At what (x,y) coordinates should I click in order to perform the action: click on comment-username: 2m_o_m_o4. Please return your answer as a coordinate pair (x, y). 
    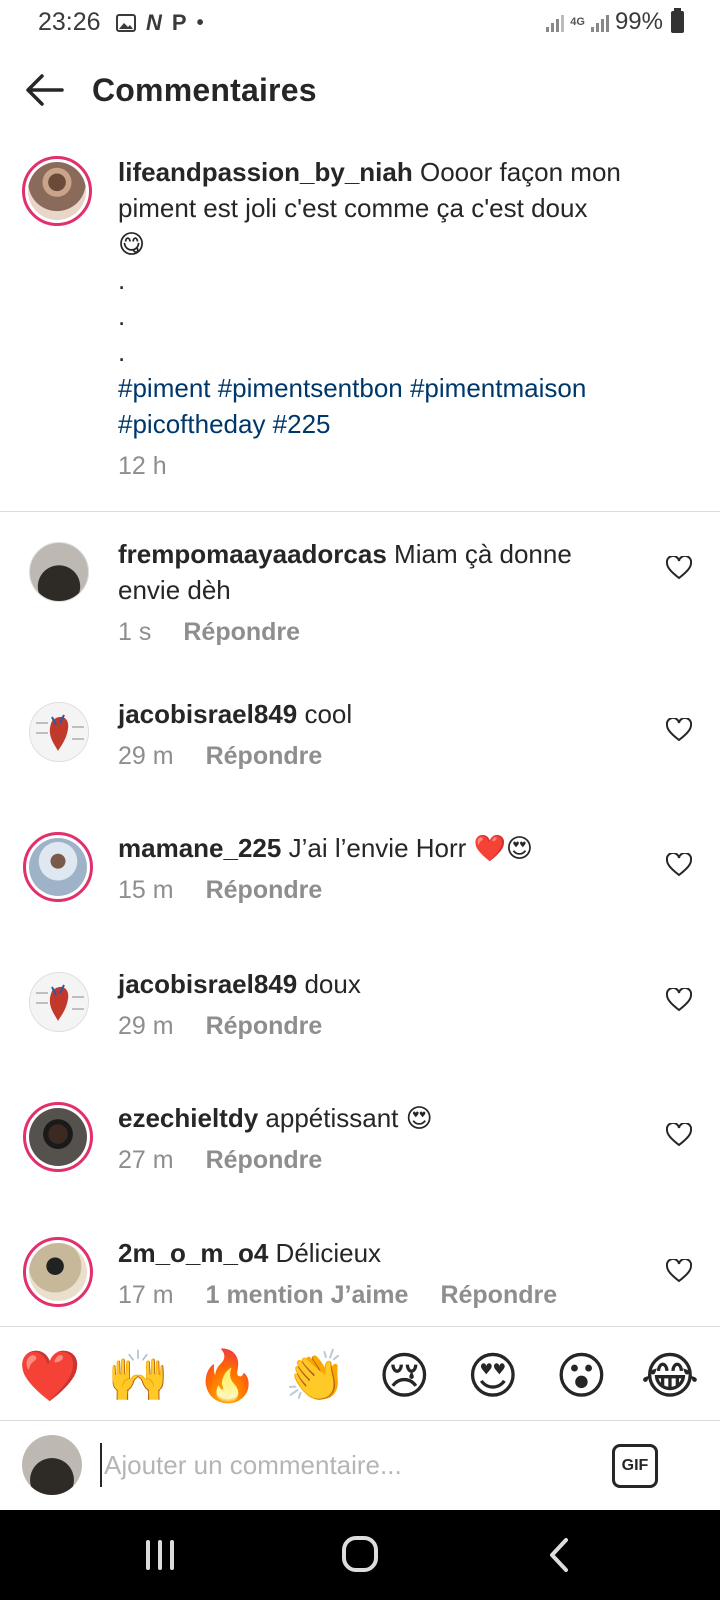
    Looking at the image, I should click on (193, 1253).